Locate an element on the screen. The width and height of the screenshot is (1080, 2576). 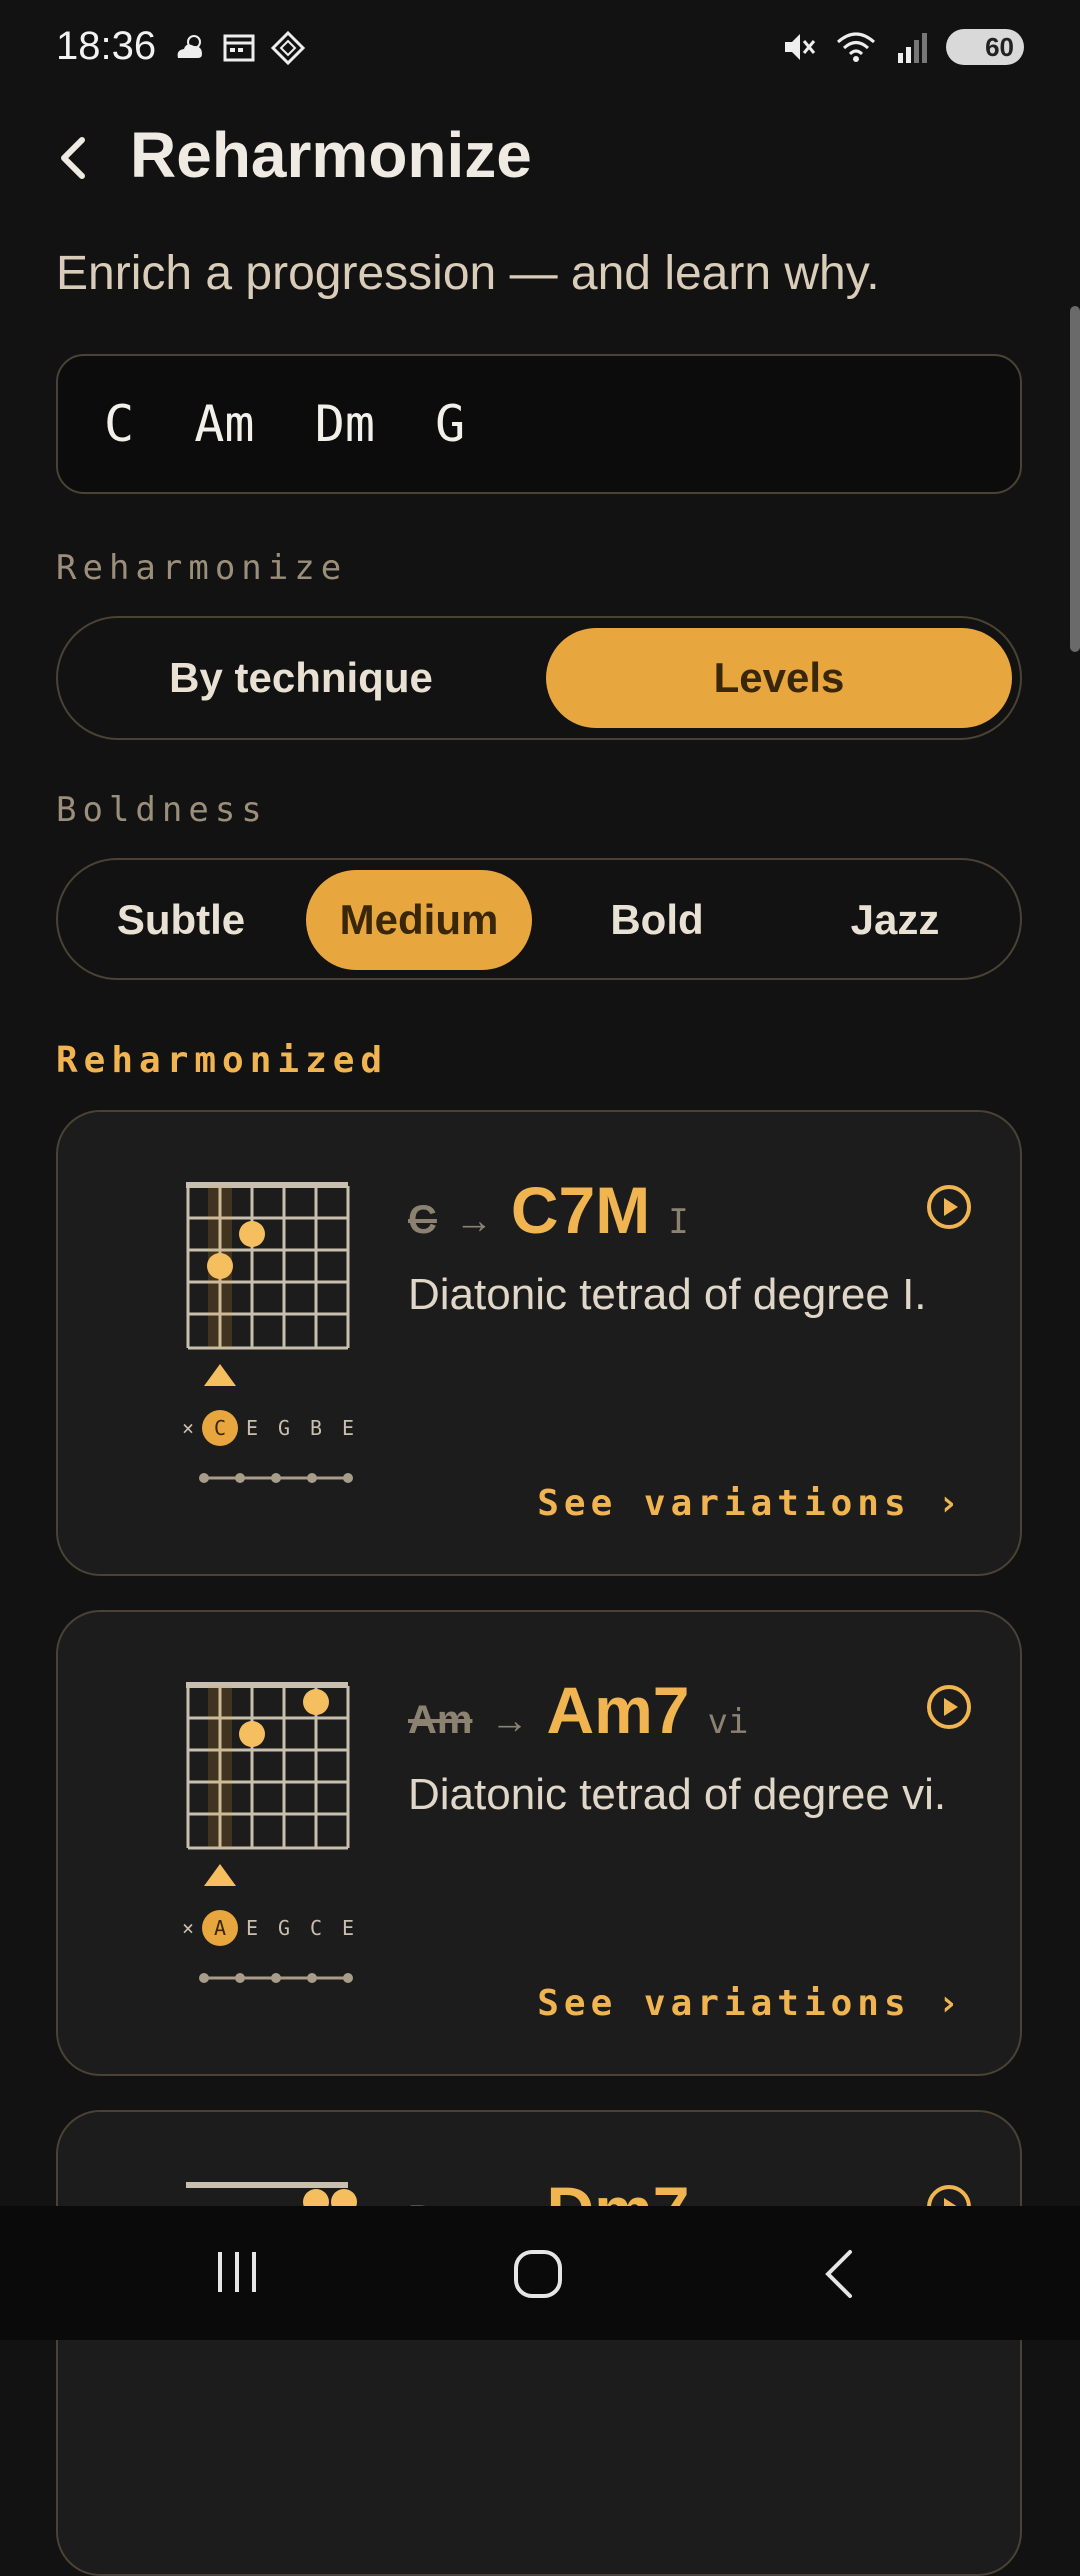
boldness-medium: Medium is located at coordinates (419, 920).